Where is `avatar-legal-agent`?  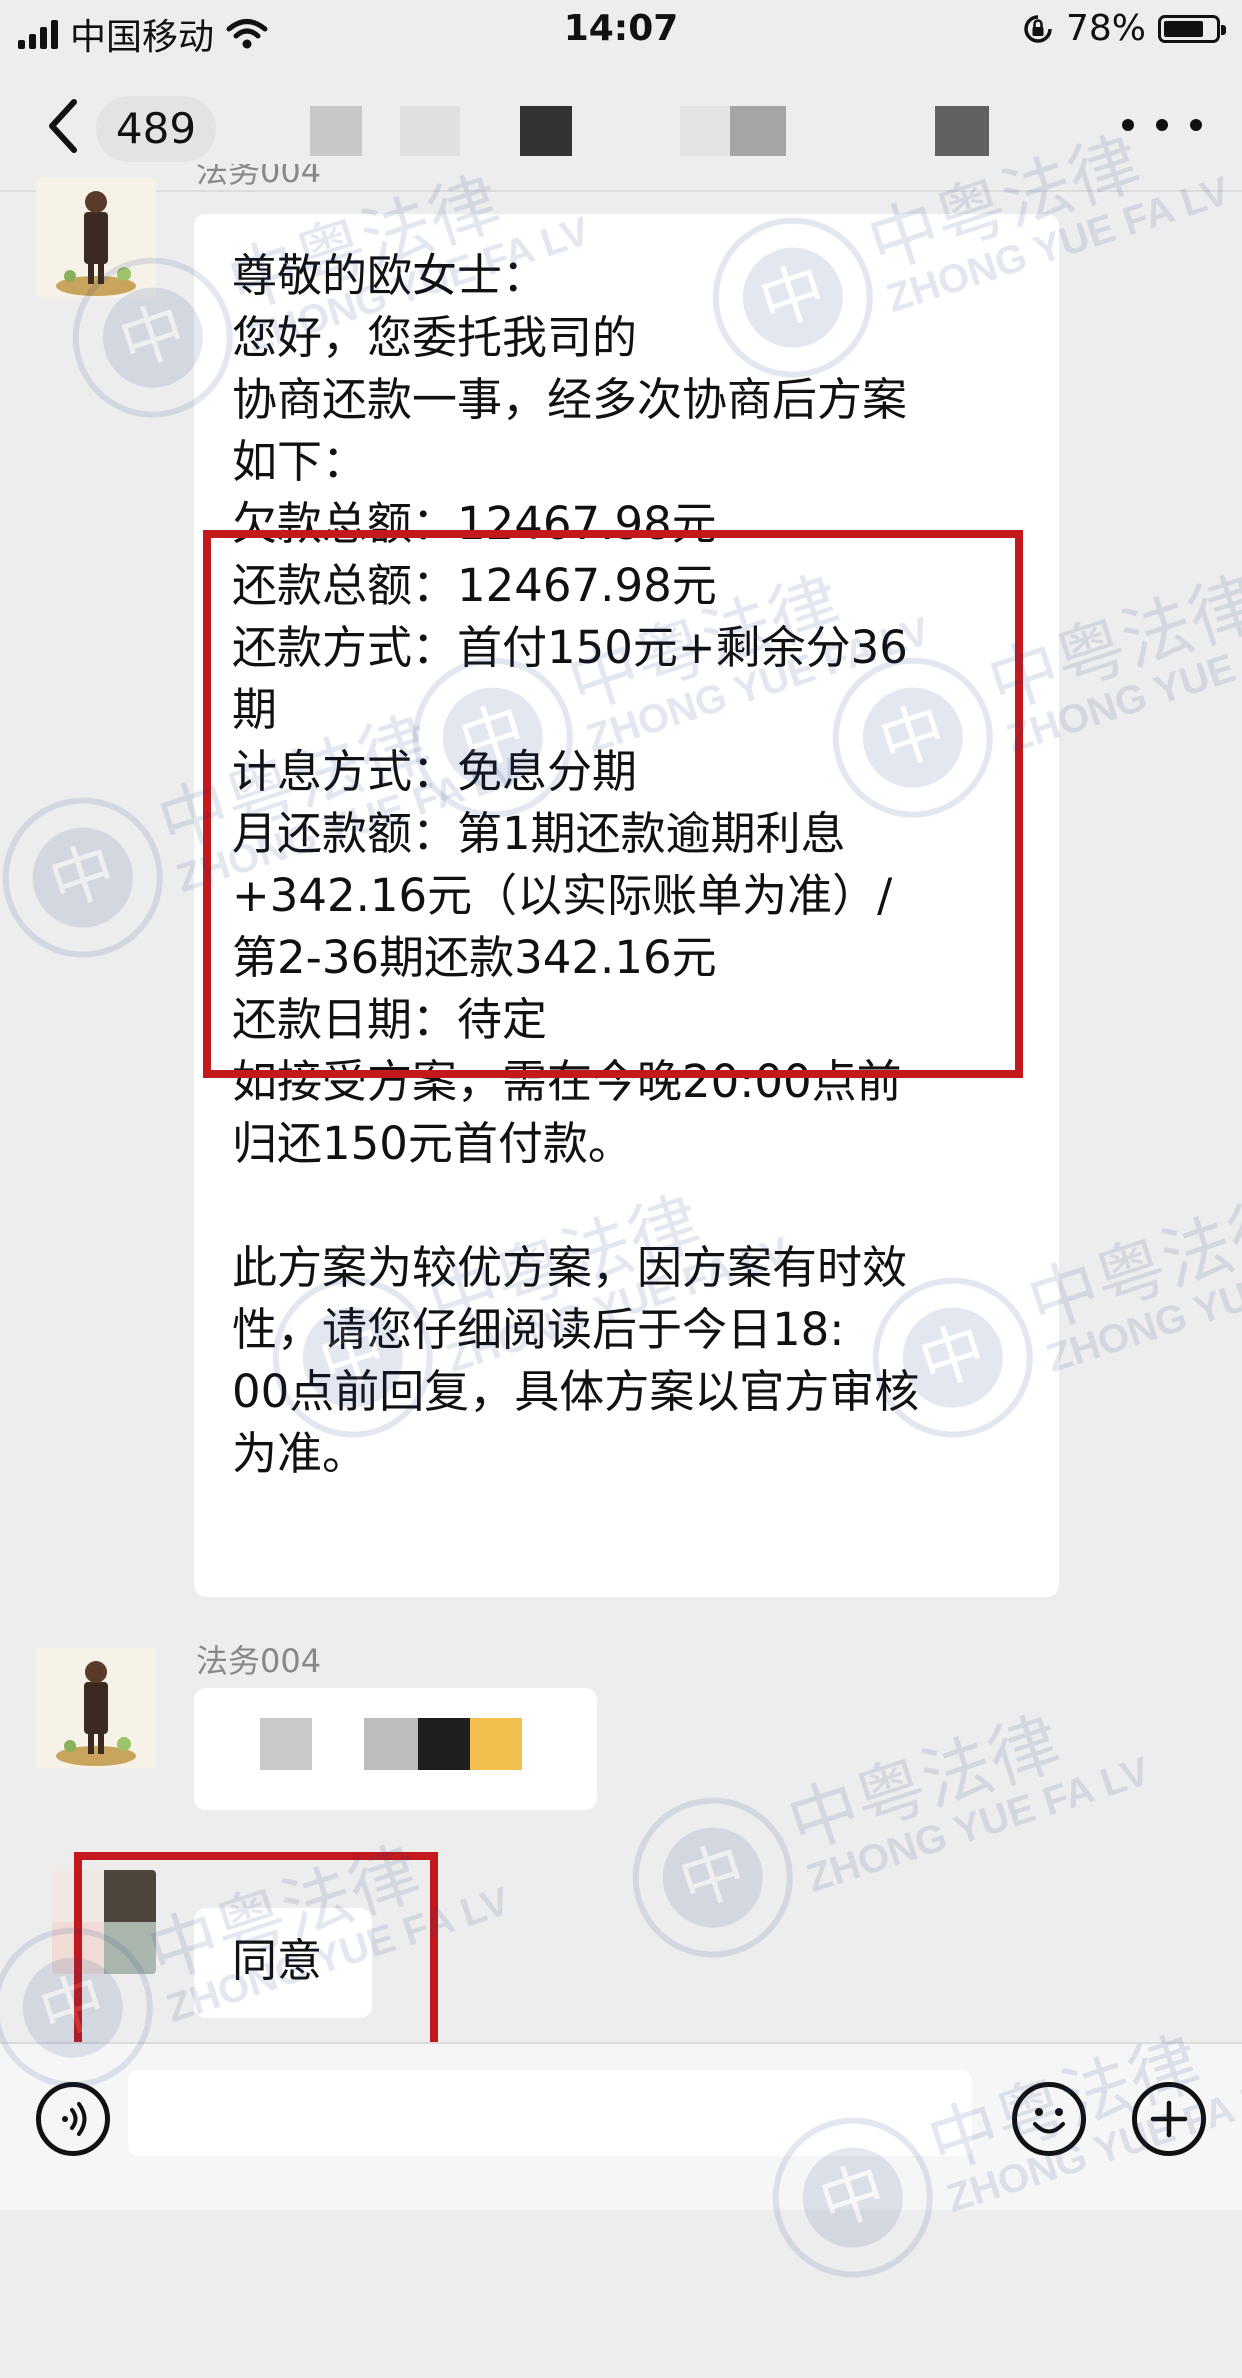 avatar-legal-agent is located at coordinates (96, 238).